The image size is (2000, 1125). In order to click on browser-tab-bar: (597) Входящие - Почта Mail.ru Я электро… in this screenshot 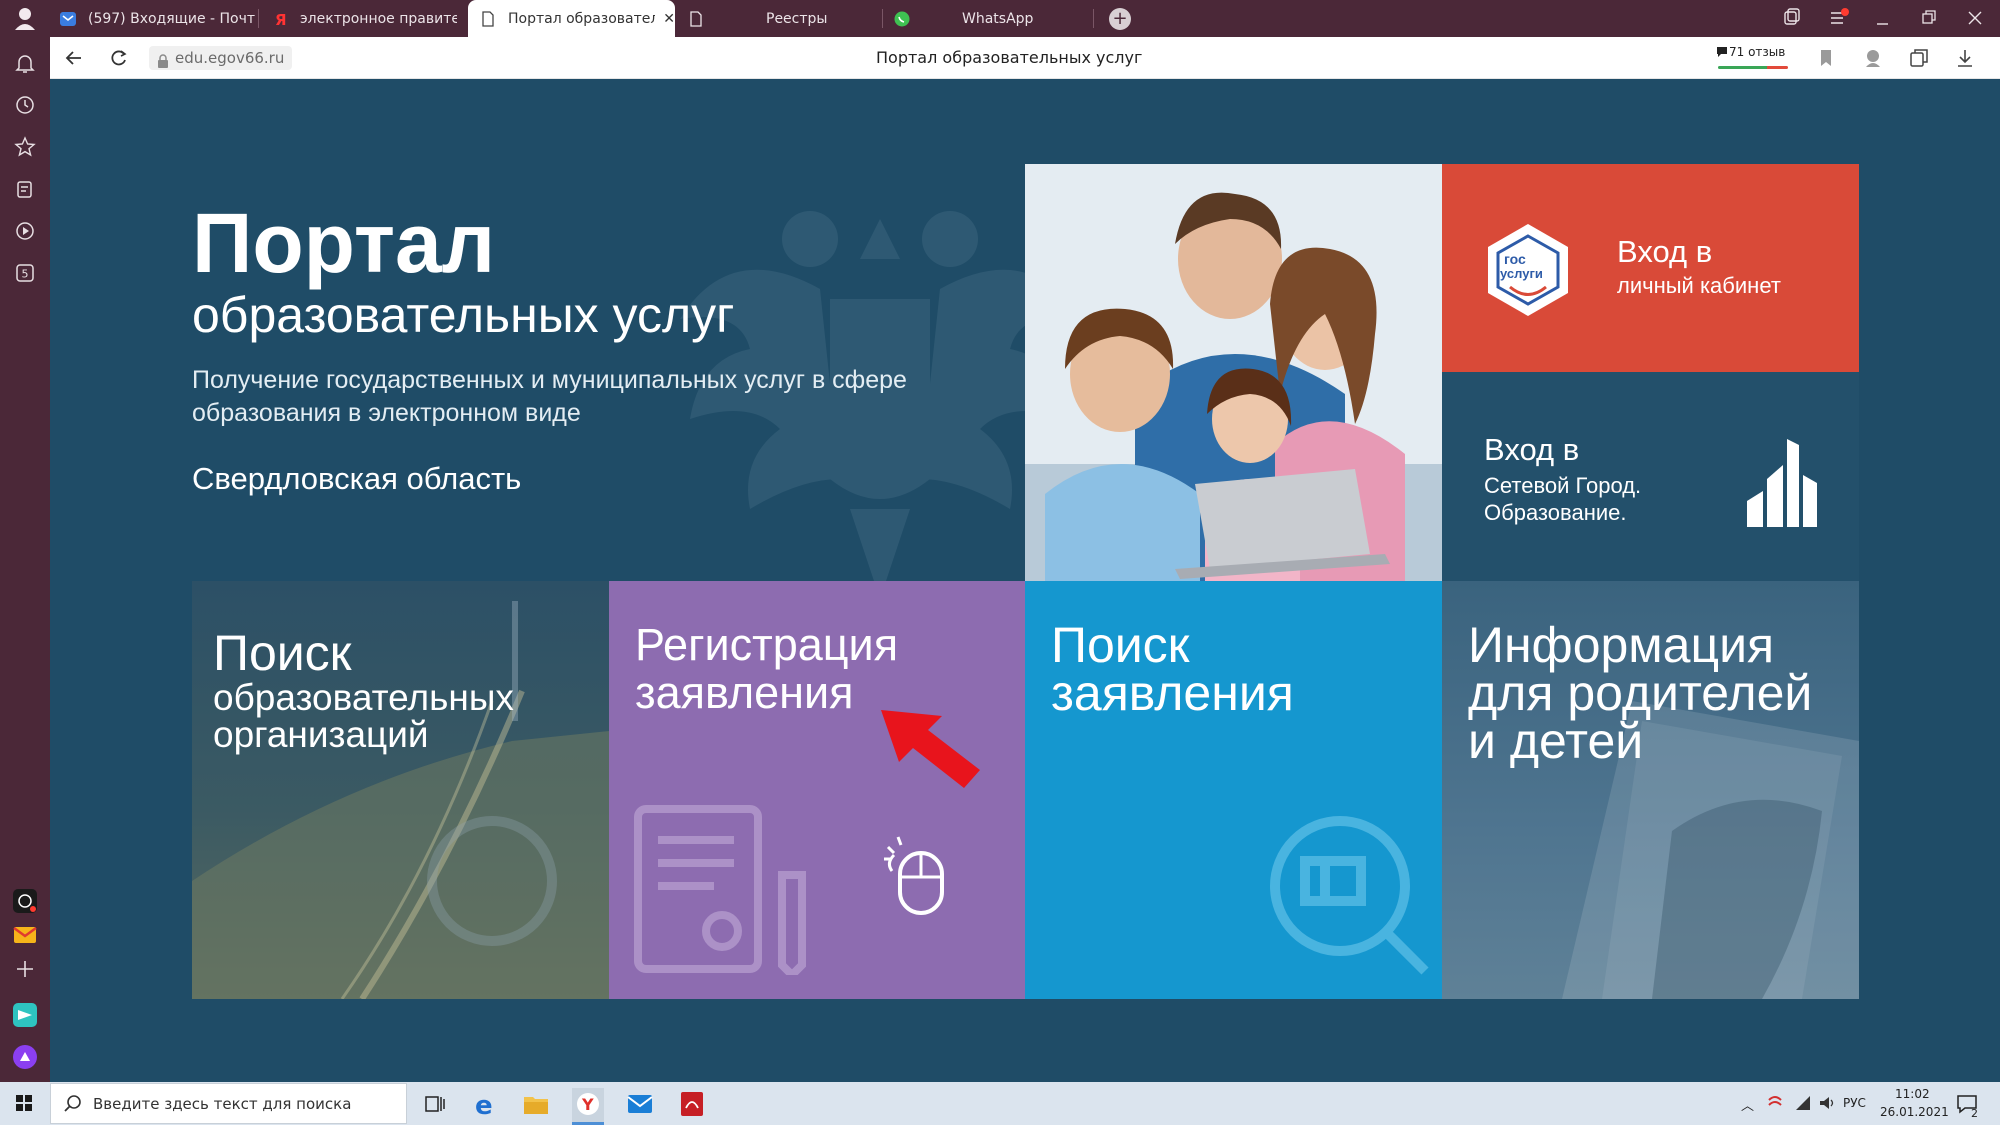, I will do `click(1000, 18)`.